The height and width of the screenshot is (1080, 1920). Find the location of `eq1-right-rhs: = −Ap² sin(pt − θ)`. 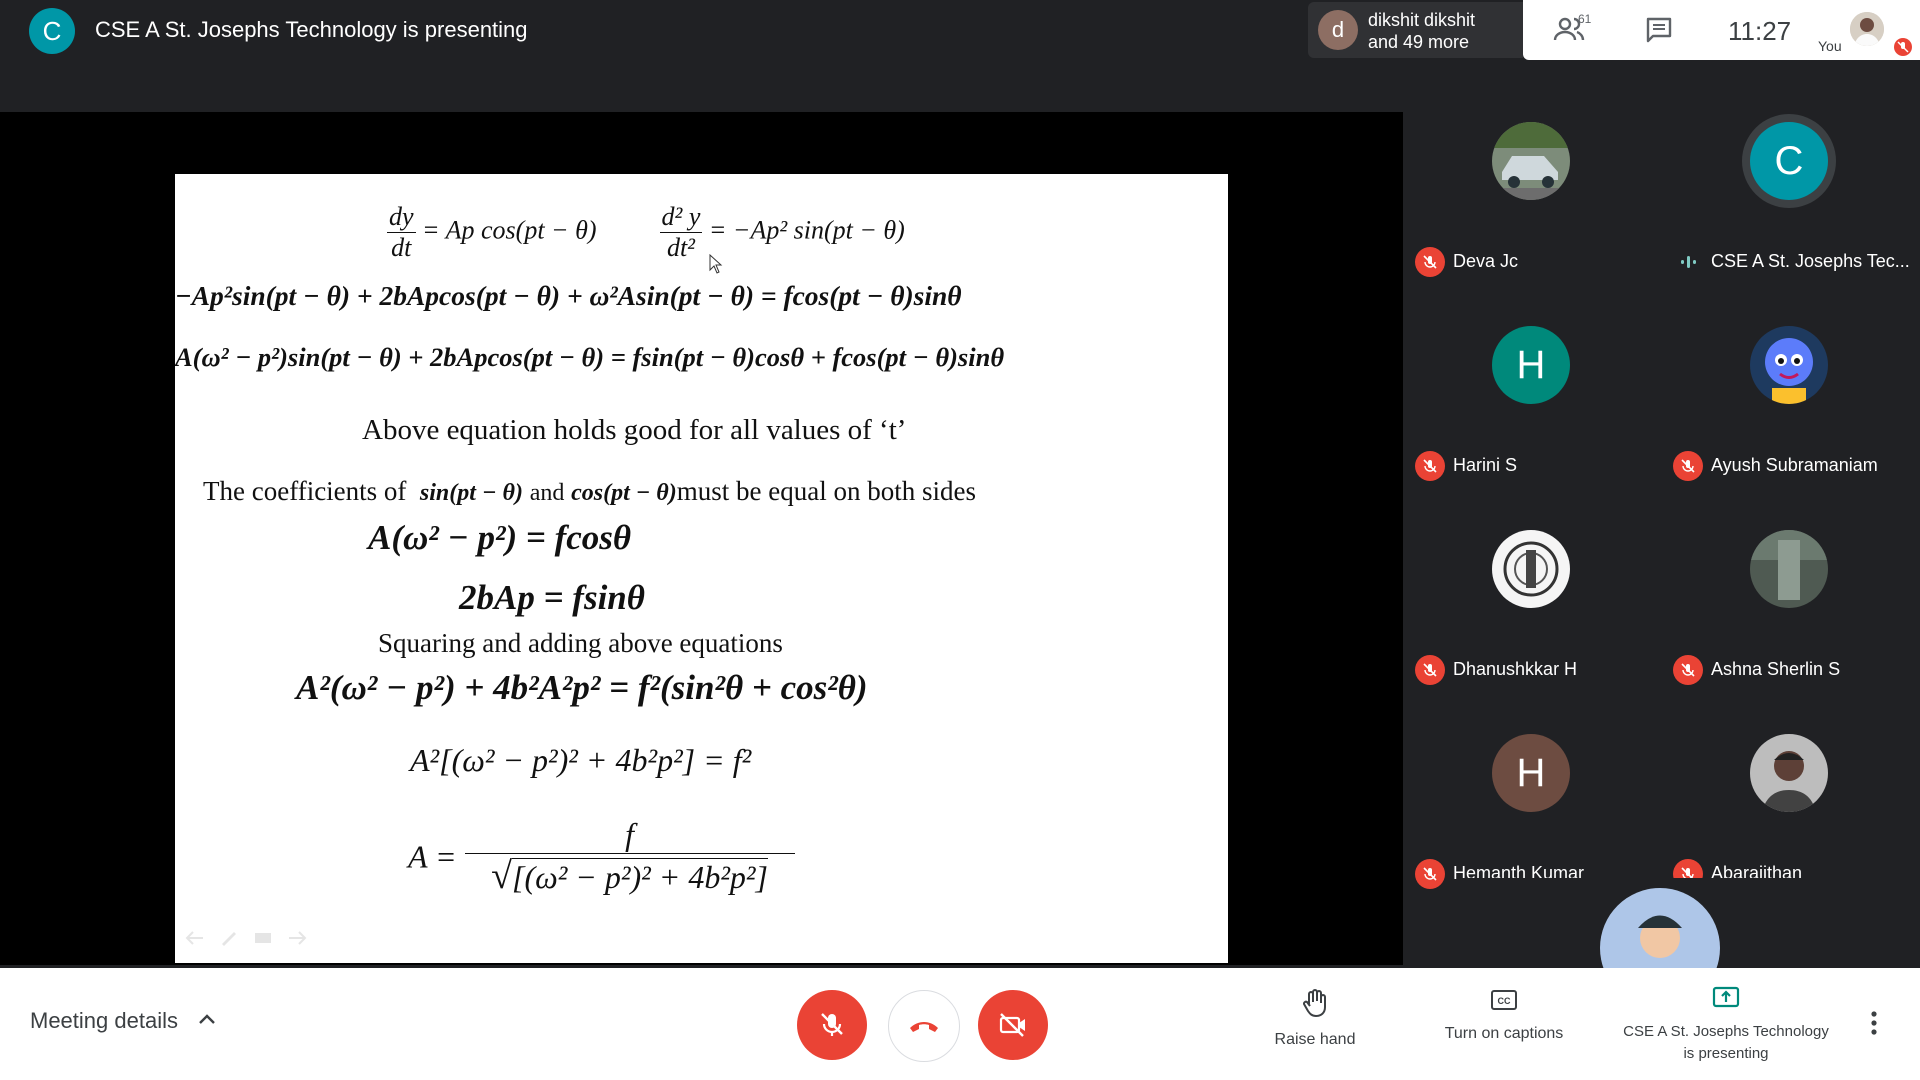

eq1-right-rhs: = −Ap² sin(pt − θ) is located at coordinates (806, 230).